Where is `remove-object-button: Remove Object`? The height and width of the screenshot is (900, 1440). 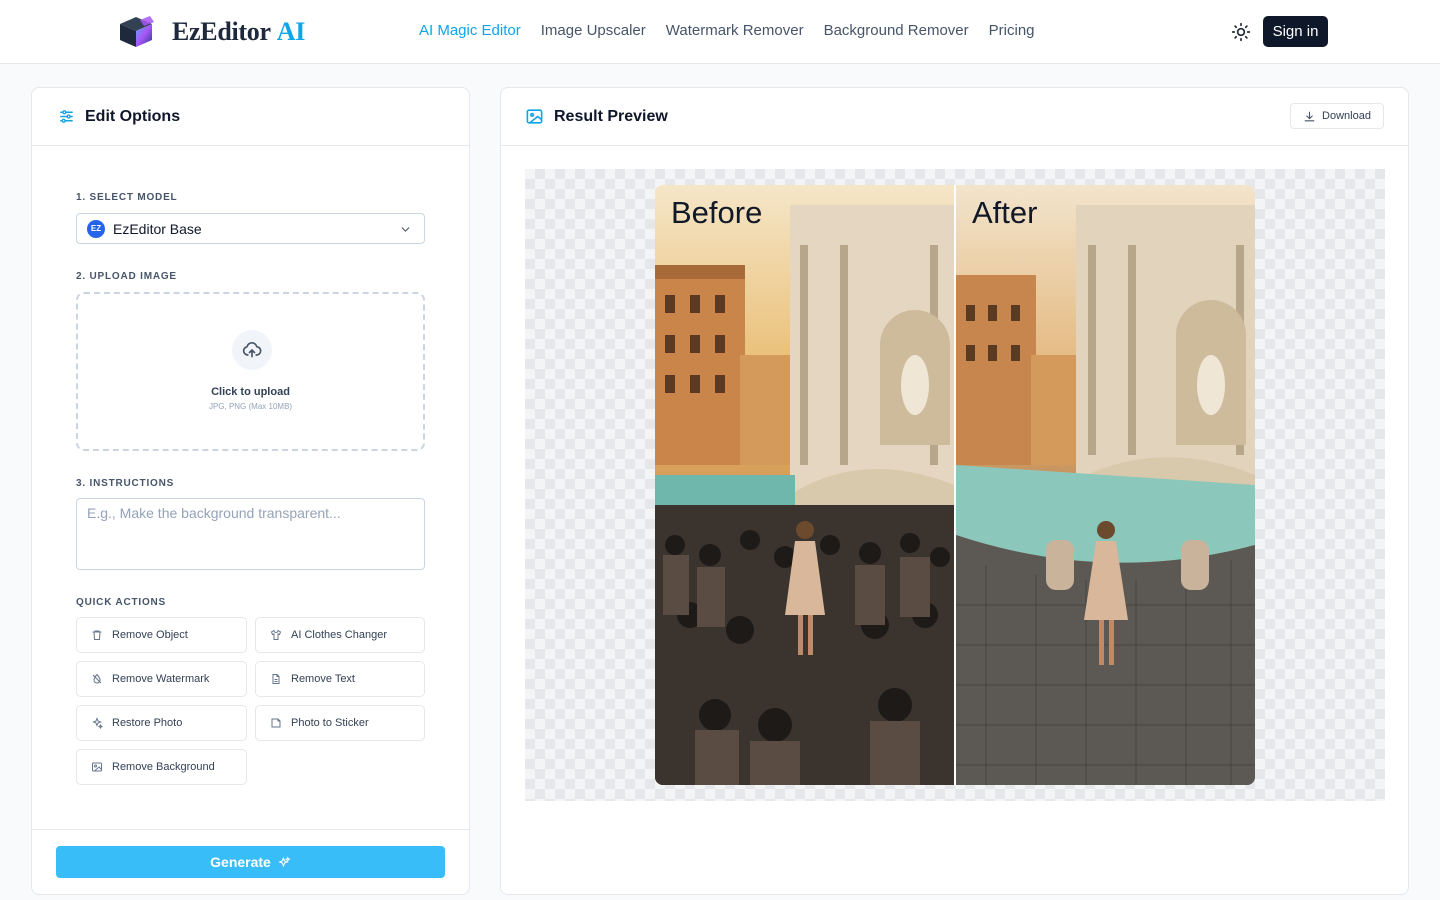 remove-object-button: Remove Object is located at coordinates (161, 635).